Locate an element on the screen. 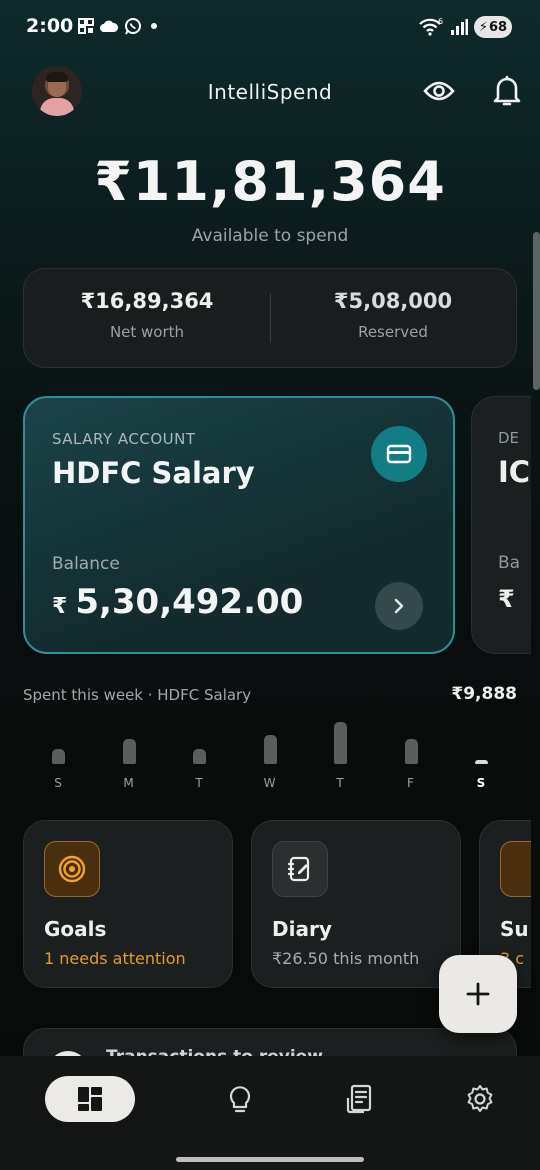 This screenshot has width=540, height=1170. qr-icon is located at coordinates (86, 26).